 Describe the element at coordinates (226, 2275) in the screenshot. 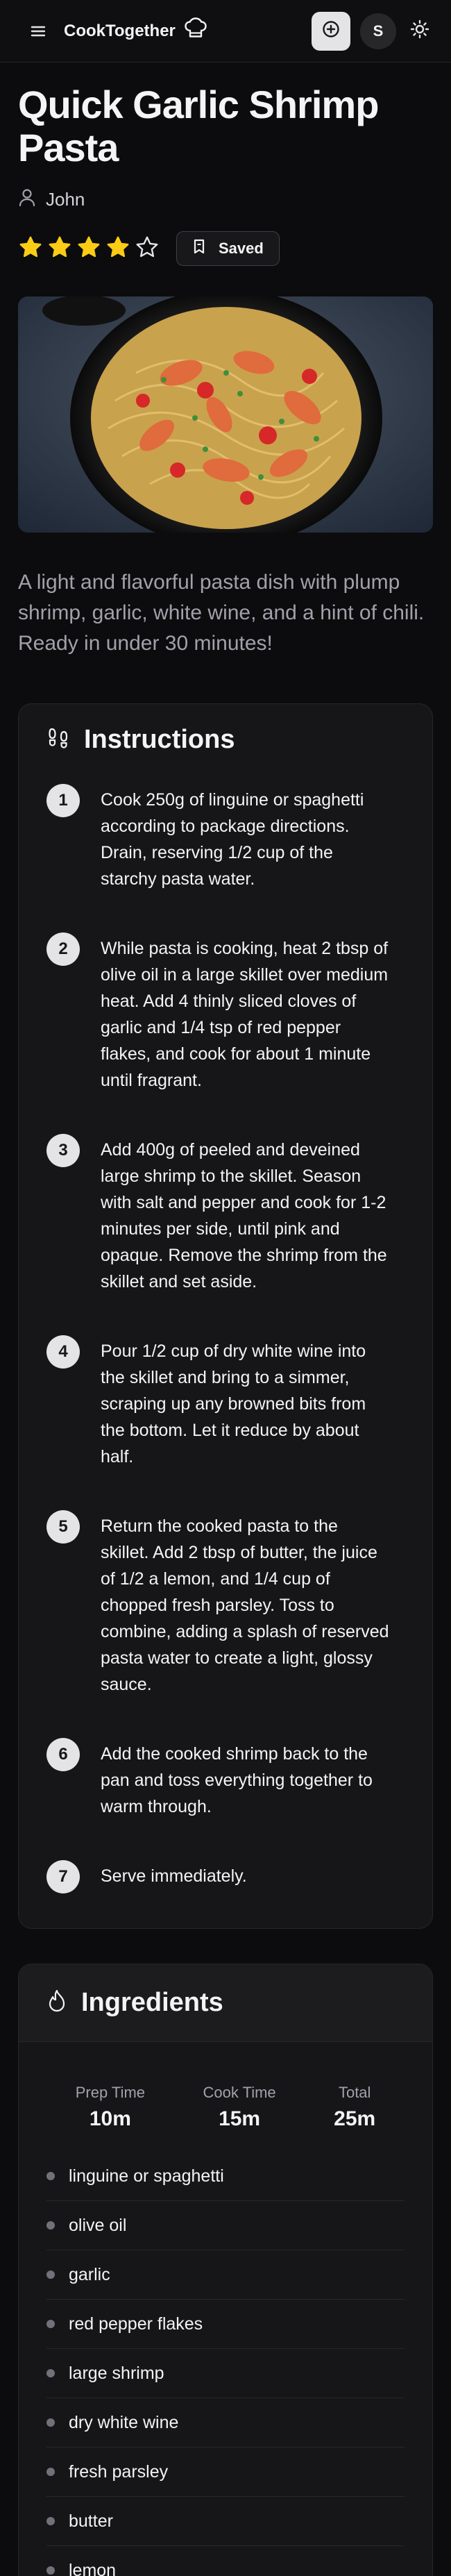

I see `ingredient-item: garlic` at that location.